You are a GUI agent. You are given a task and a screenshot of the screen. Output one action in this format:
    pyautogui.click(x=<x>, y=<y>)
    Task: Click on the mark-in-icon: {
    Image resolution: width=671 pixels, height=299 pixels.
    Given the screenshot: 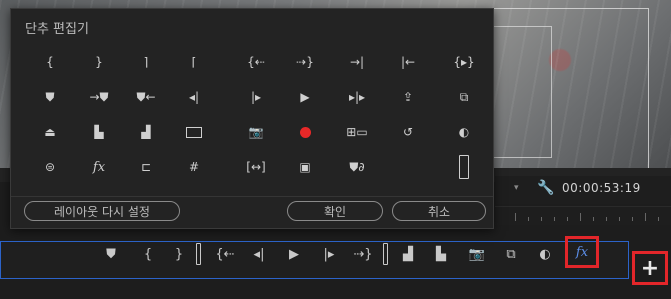 What is the action you would take?
    pyautogui.click(x=50, y=62)
    